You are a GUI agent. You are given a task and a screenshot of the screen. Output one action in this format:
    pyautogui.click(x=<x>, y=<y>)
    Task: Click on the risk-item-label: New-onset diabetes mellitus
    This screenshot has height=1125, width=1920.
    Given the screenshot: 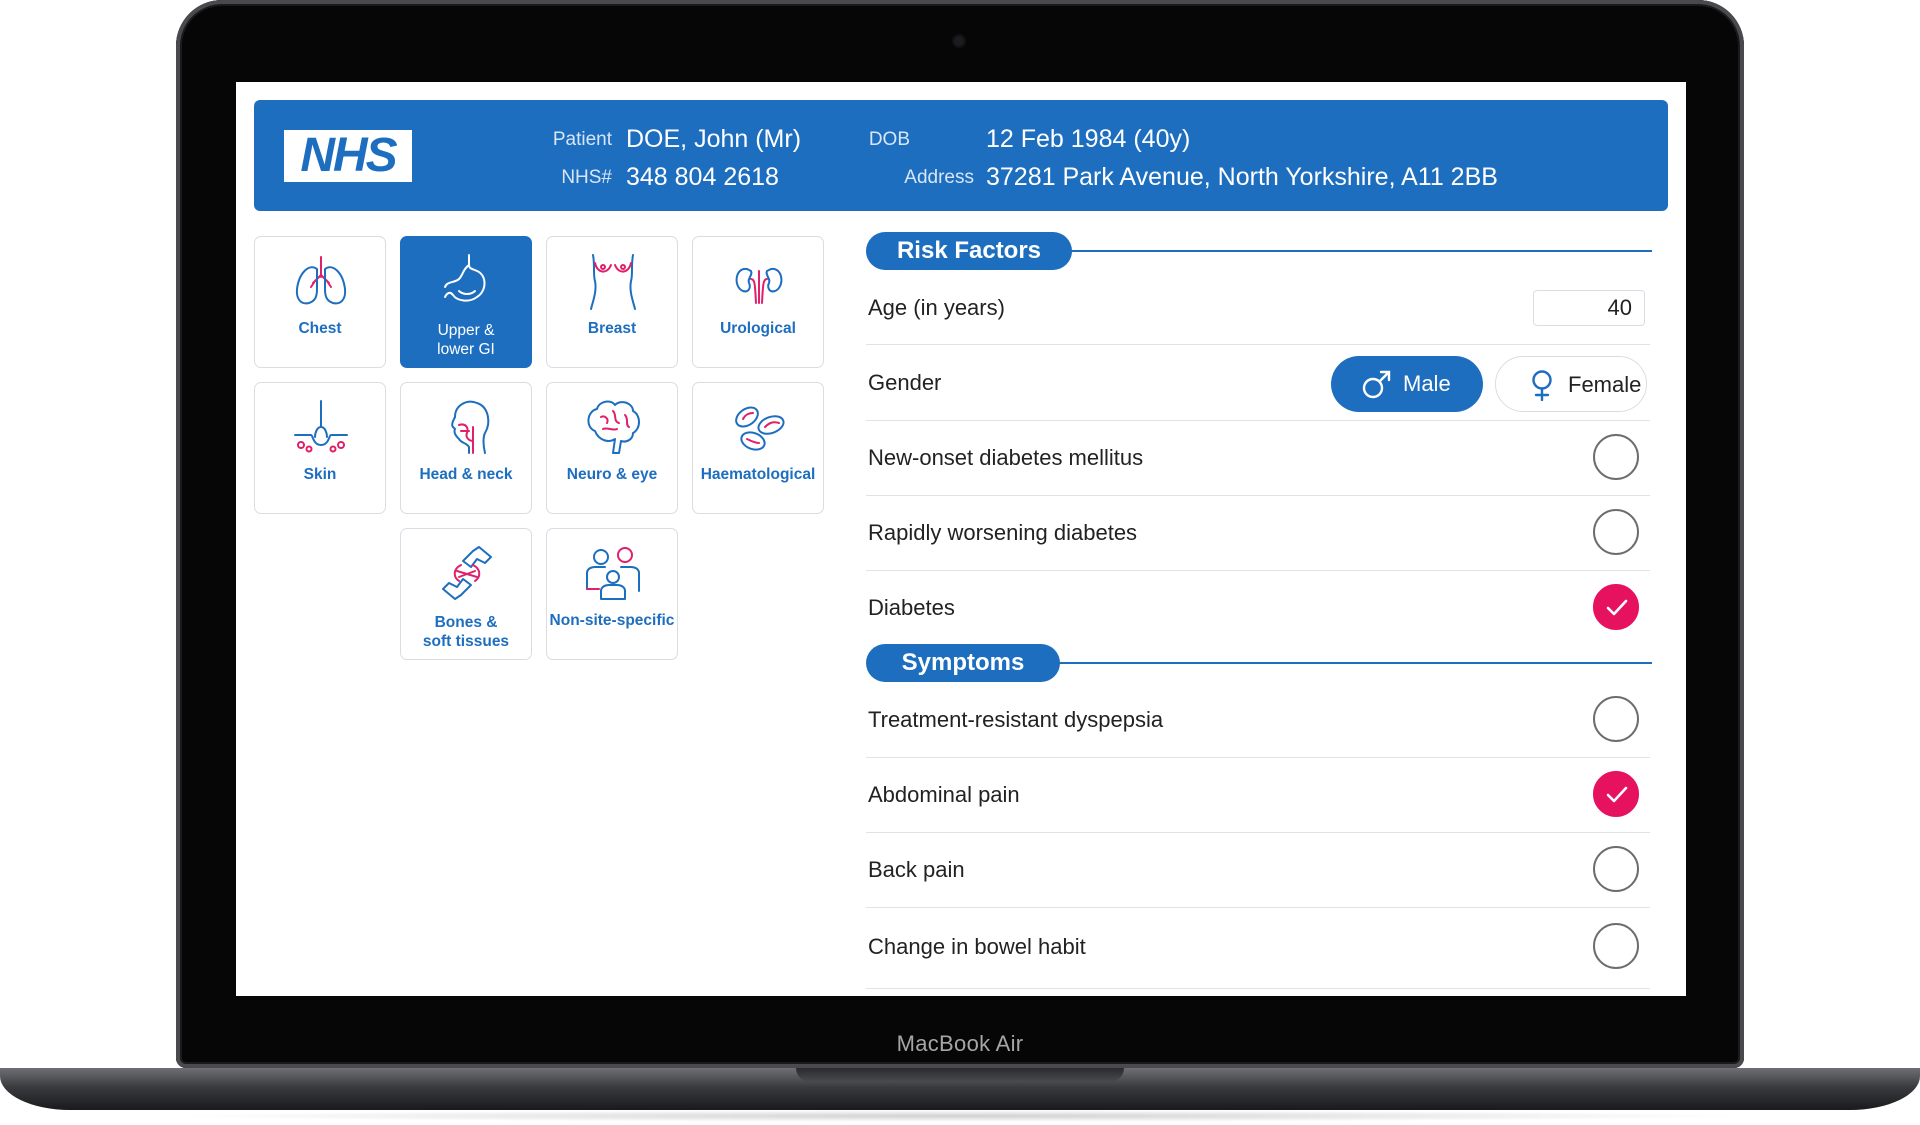 What is the action you would take?
    pyautogui.click(x=1006, y=457)
    